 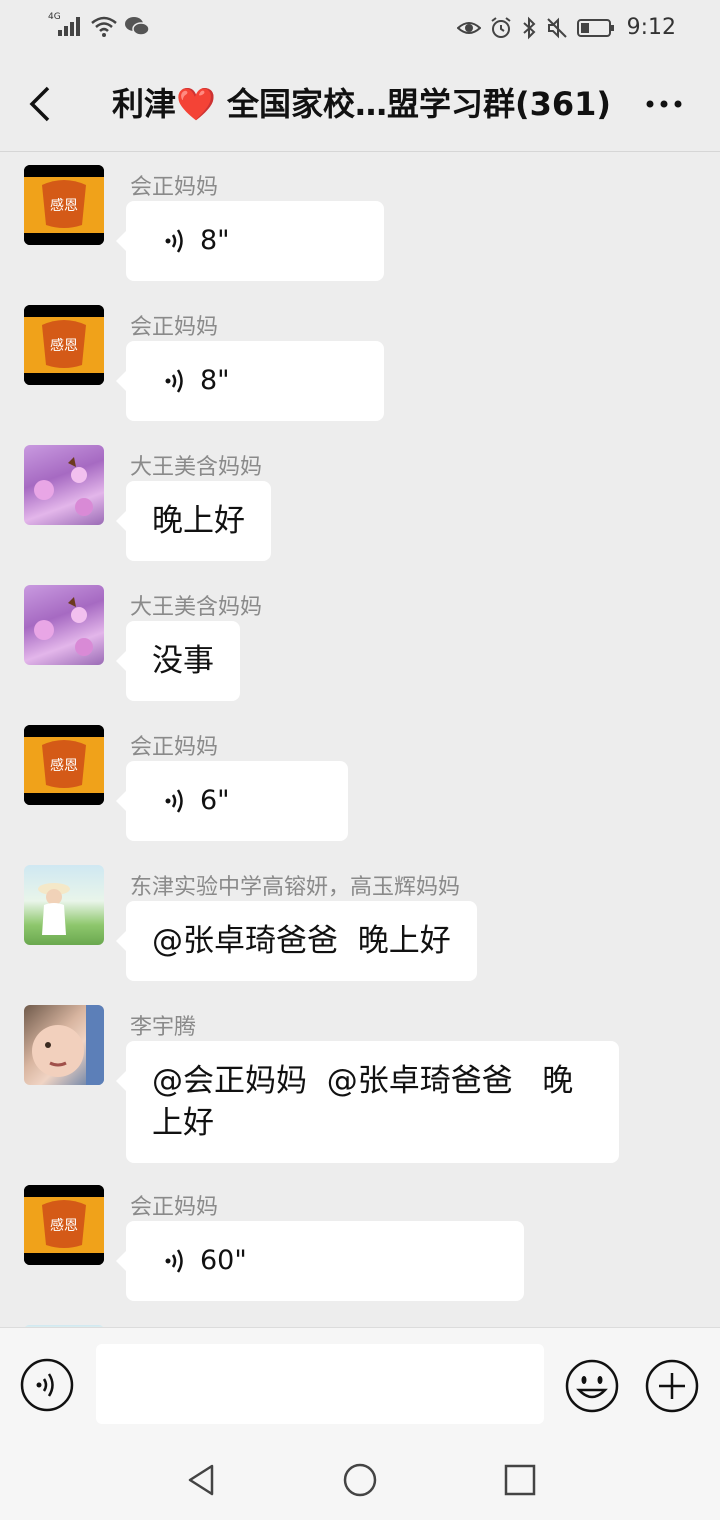 What do you see at coordinates (320, 1261) in the screenshot?
I see `voice-message-bubble: 60"` at bounding box center [320, 1261].